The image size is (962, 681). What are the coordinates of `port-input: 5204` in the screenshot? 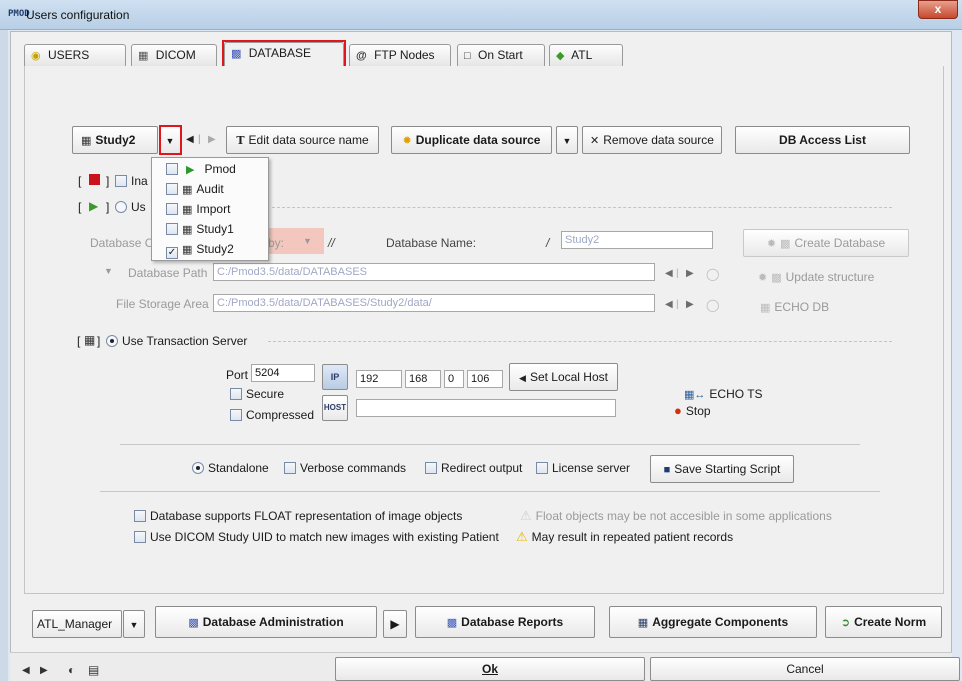 It's located at (283, 373).